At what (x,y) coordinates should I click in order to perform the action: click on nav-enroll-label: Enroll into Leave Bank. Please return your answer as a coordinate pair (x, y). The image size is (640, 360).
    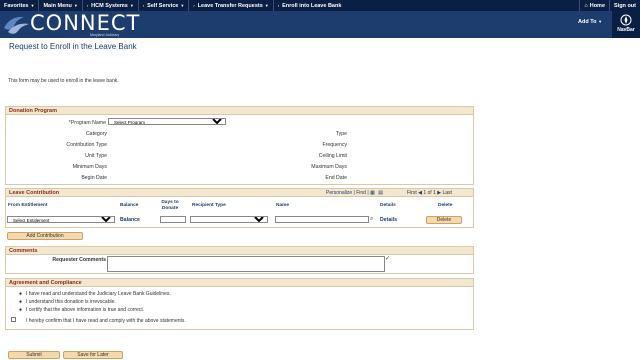
    Looking at the image, I should click on (312, 5).